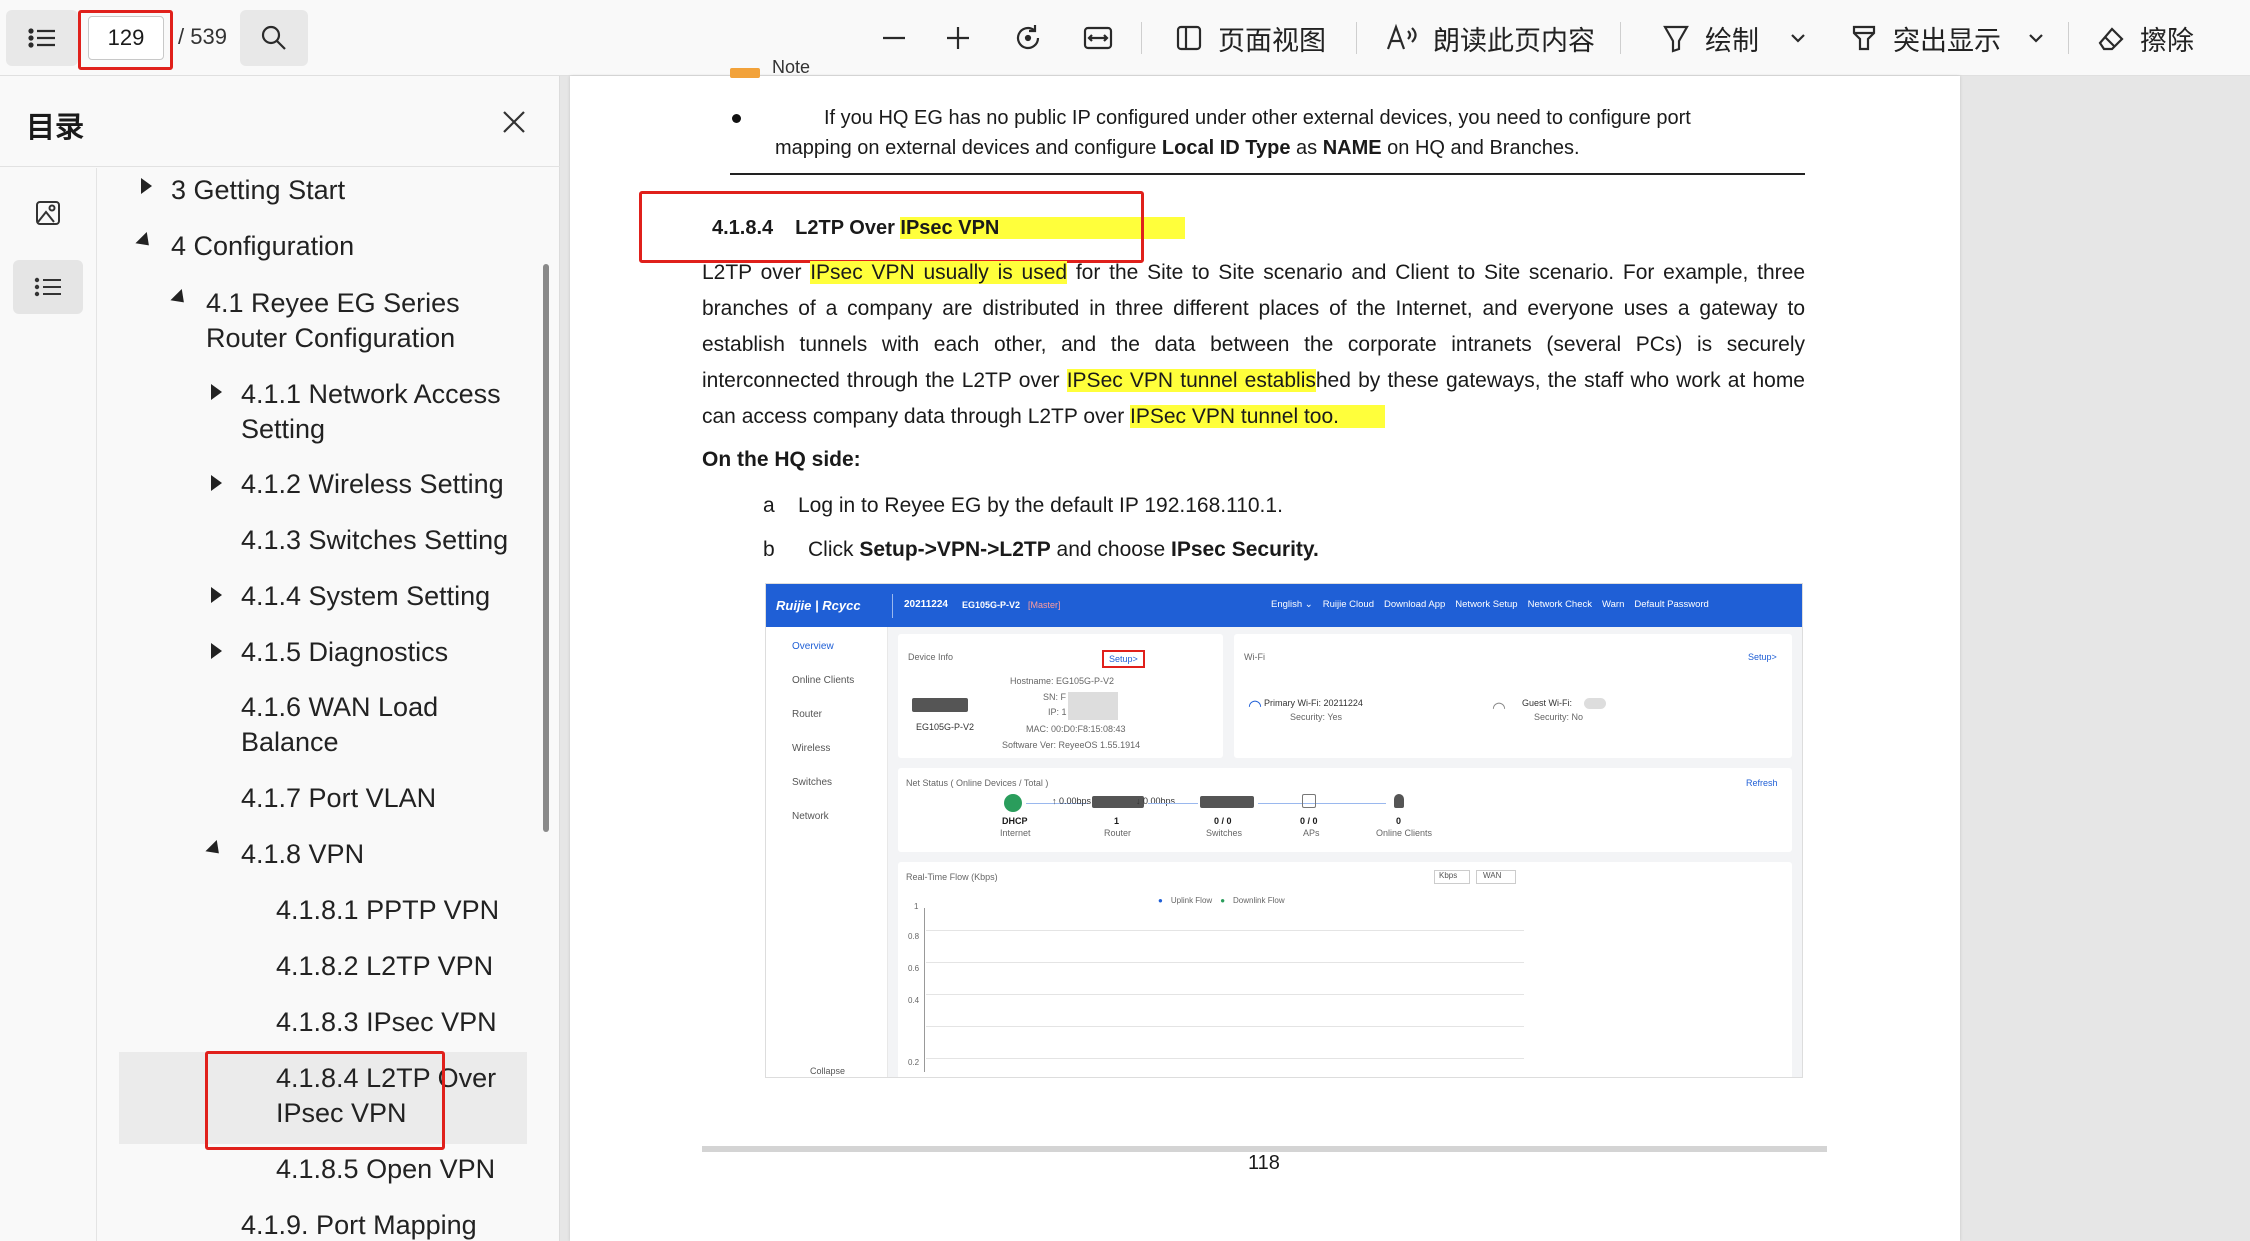  What do you see at coordinates (283, 429) in the screenshot?
I see `toc-item-label: Setting` at bounding box center [283, 429].